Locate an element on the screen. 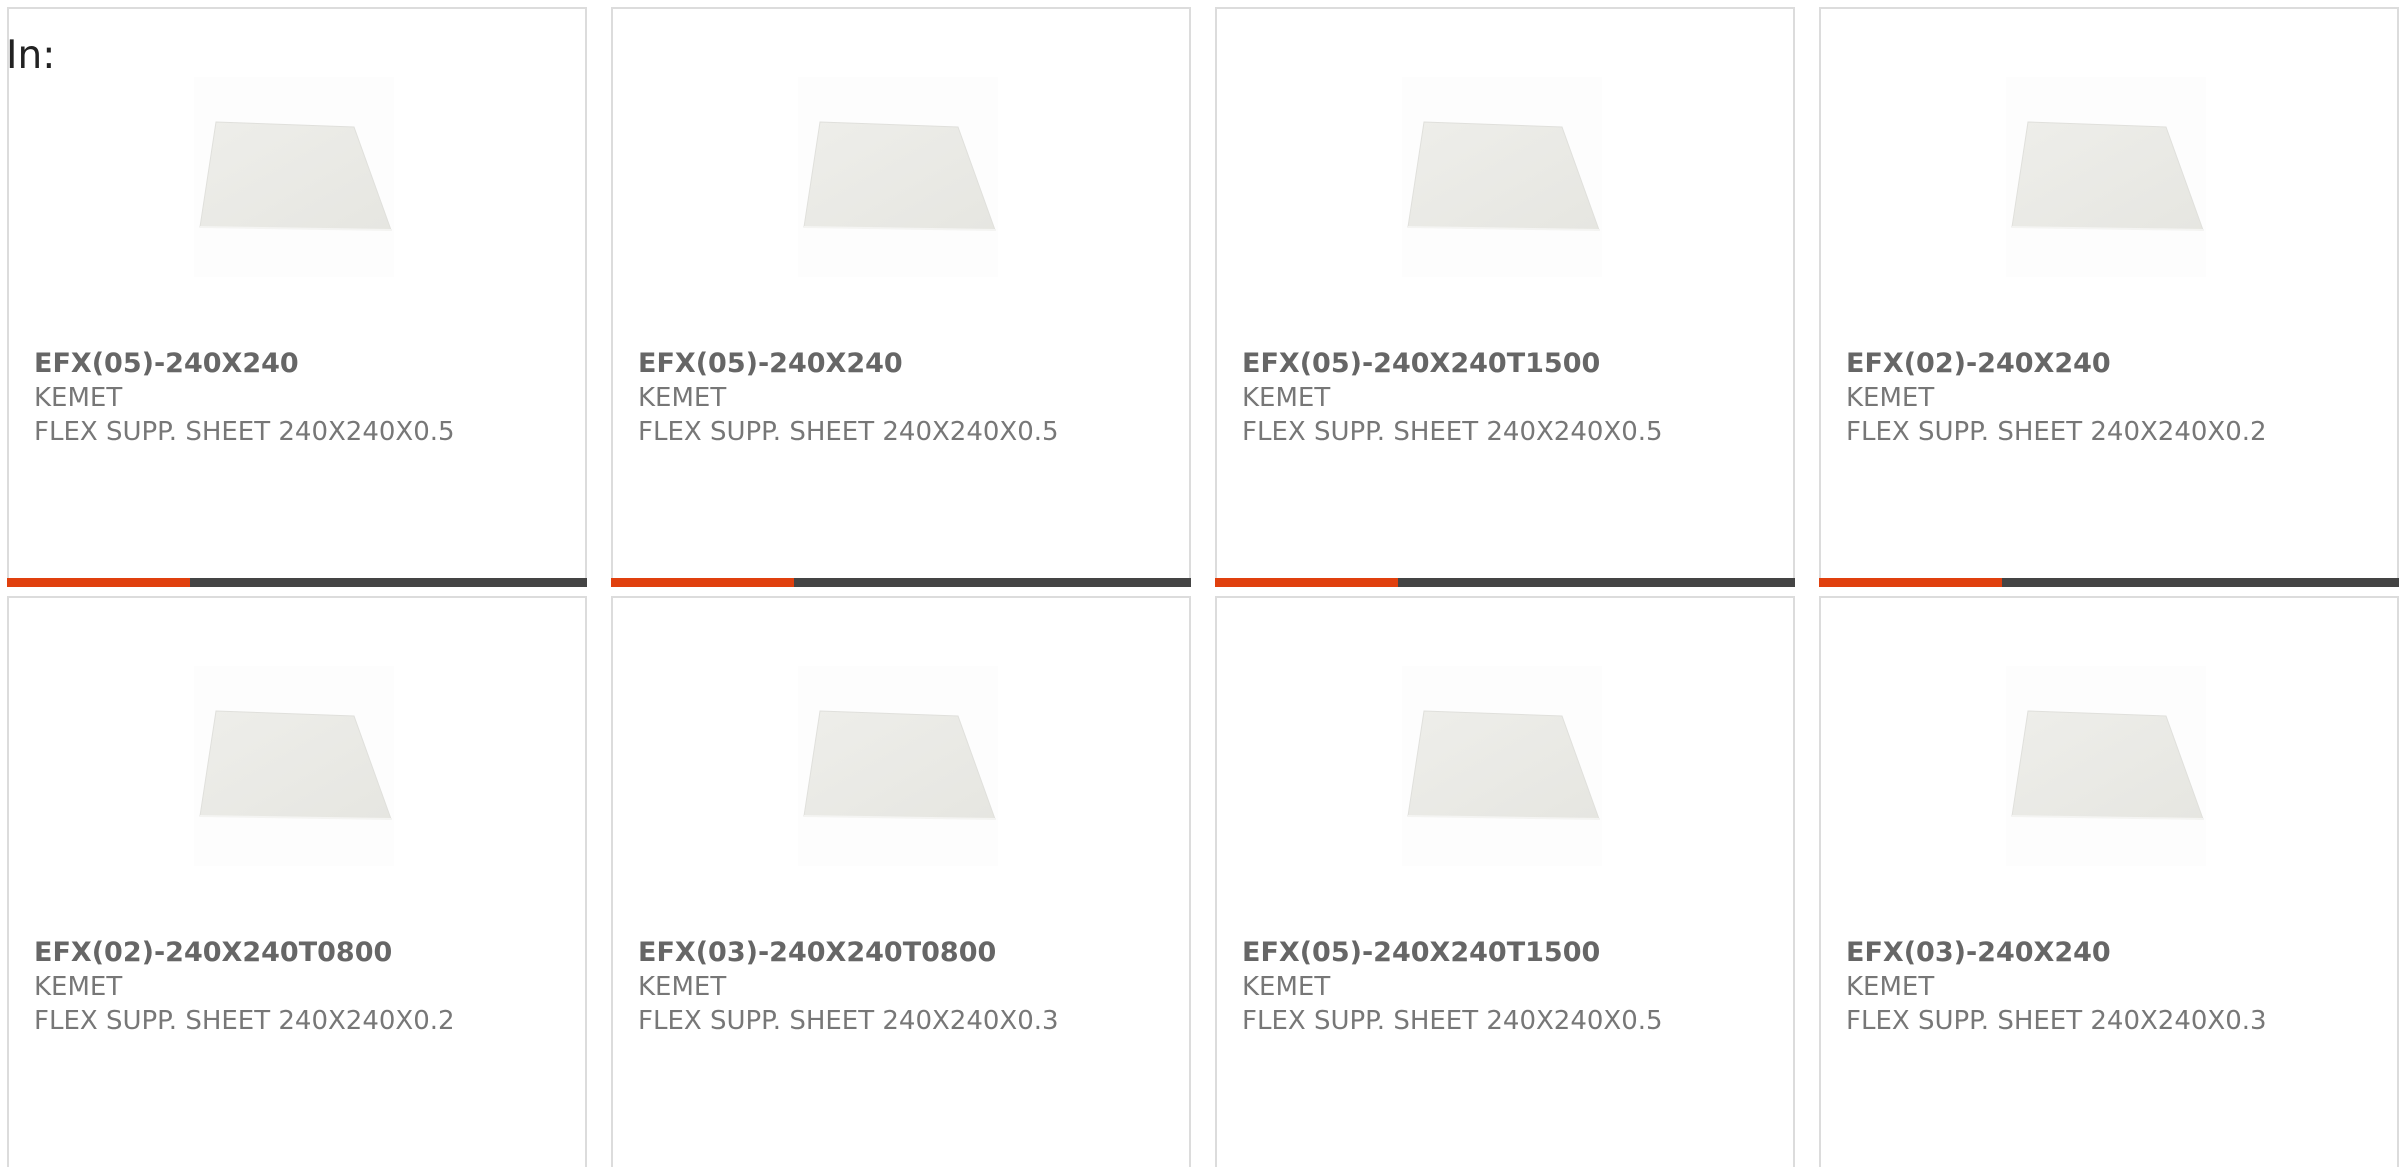 The height and width of the screenshot is (1167, 2400). part-number: EFX(03)-240X240 is located at coordinates (2116, 953).